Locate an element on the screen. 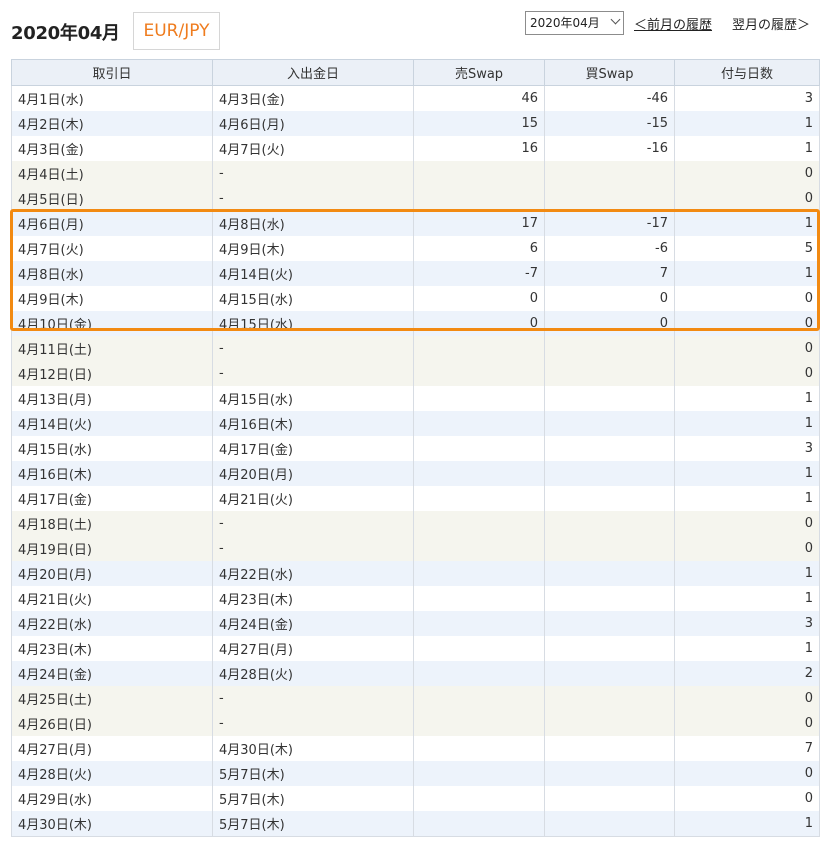  trade-date-cell: 4月1日(水) is located at coordinates (112, 98).